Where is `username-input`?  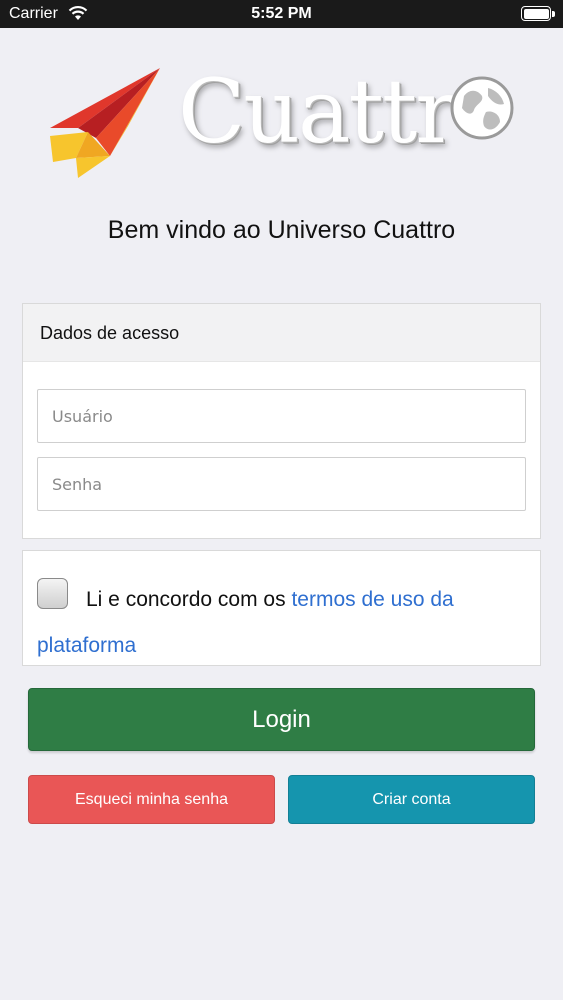 username-input is located at coordinates (281, 416).